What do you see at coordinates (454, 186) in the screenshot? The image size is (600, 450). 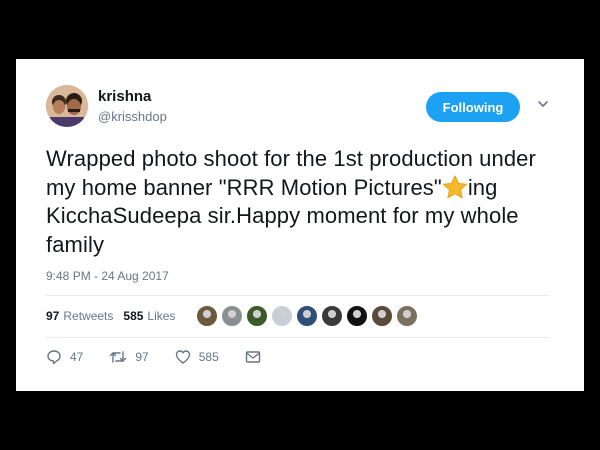 I see `star-emoji-icon` at bounding box center [454, 186].